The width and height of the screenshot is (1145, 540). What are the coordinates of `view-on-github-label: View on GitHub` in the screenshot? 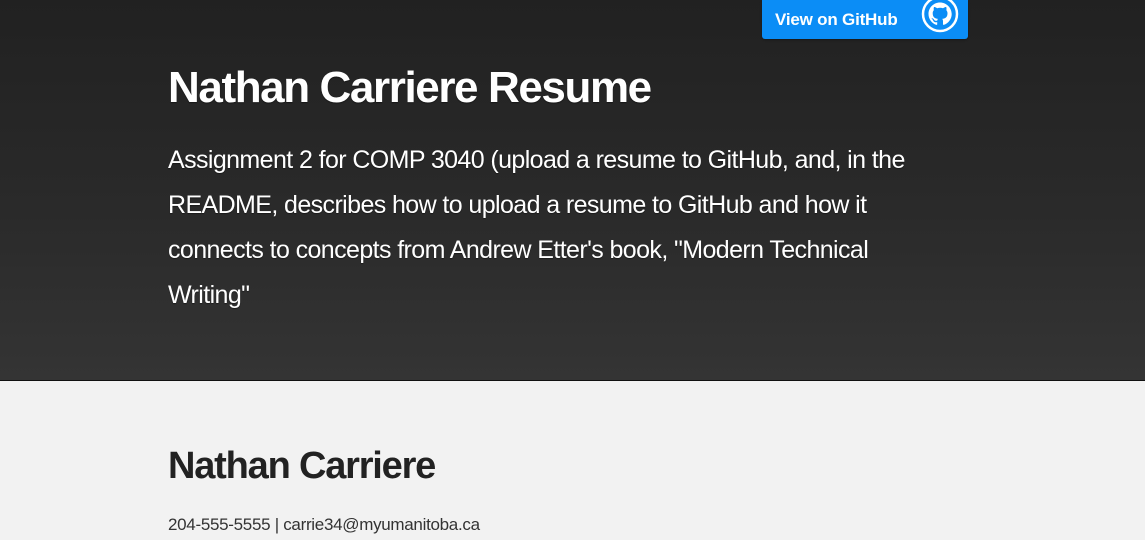 It's located at (836, 19).